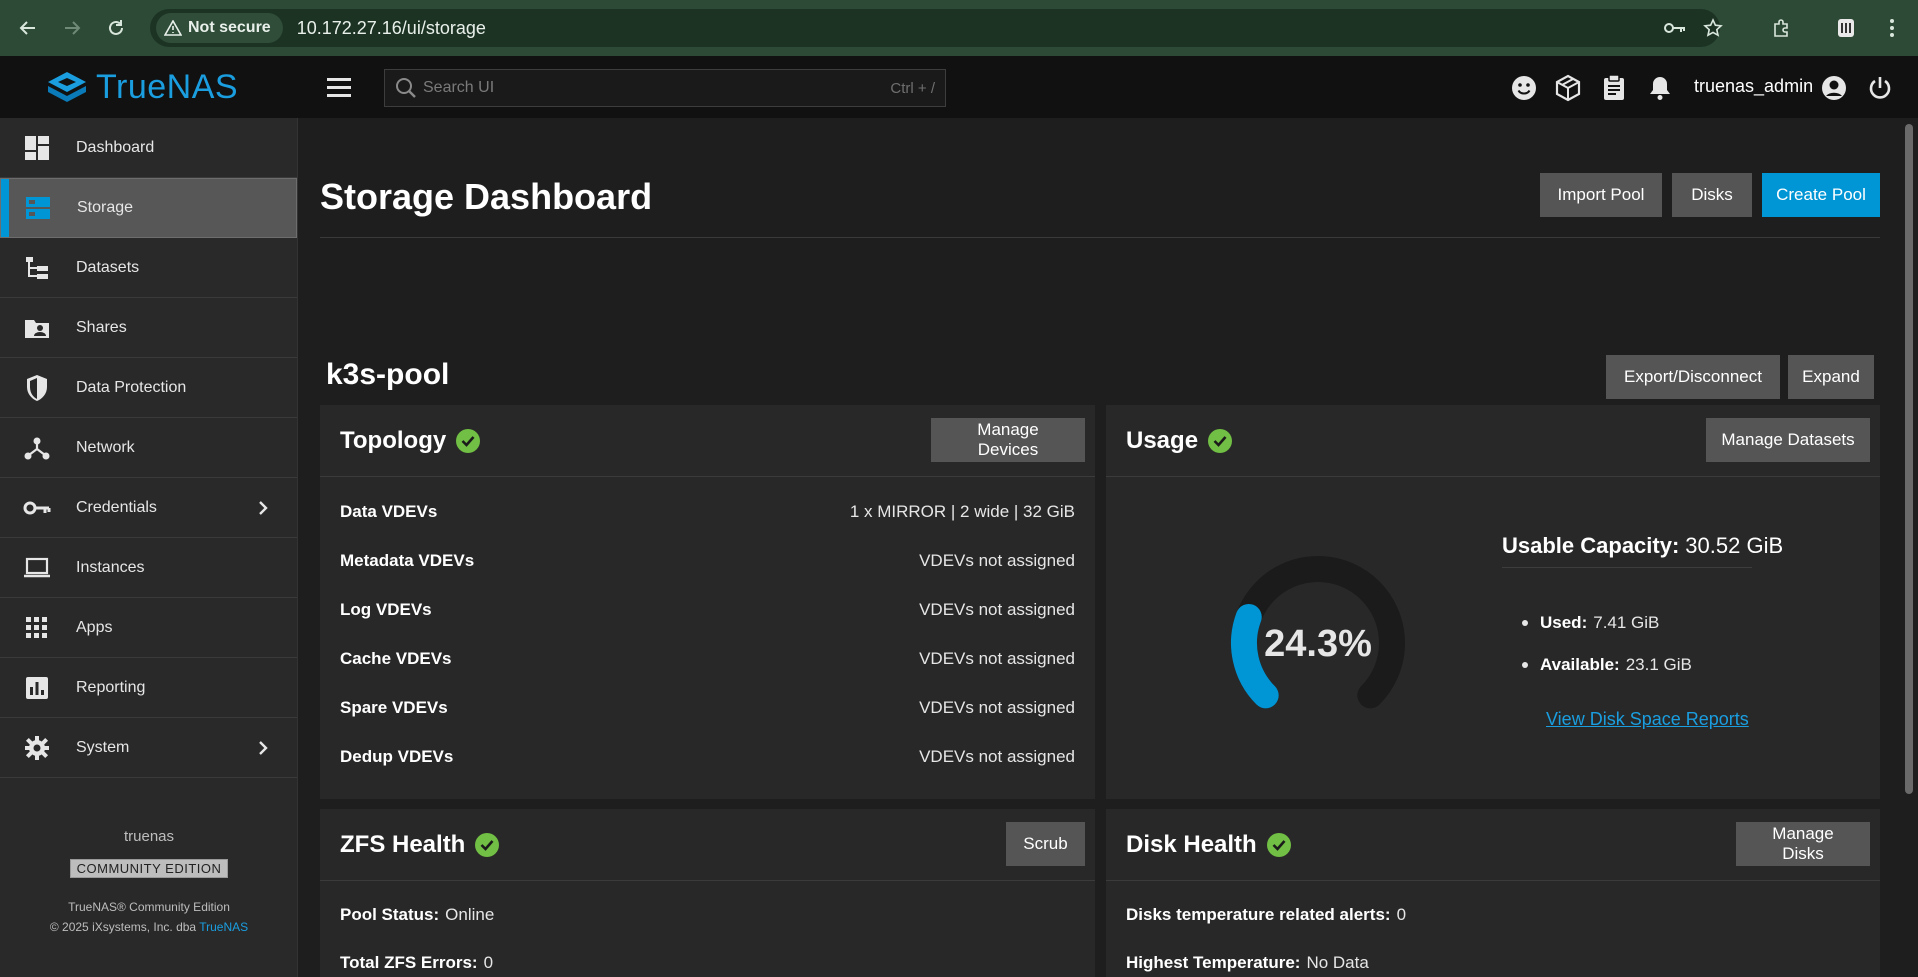  I want to click on manage-devices-button: Manage Devices, so click(1008, 440).